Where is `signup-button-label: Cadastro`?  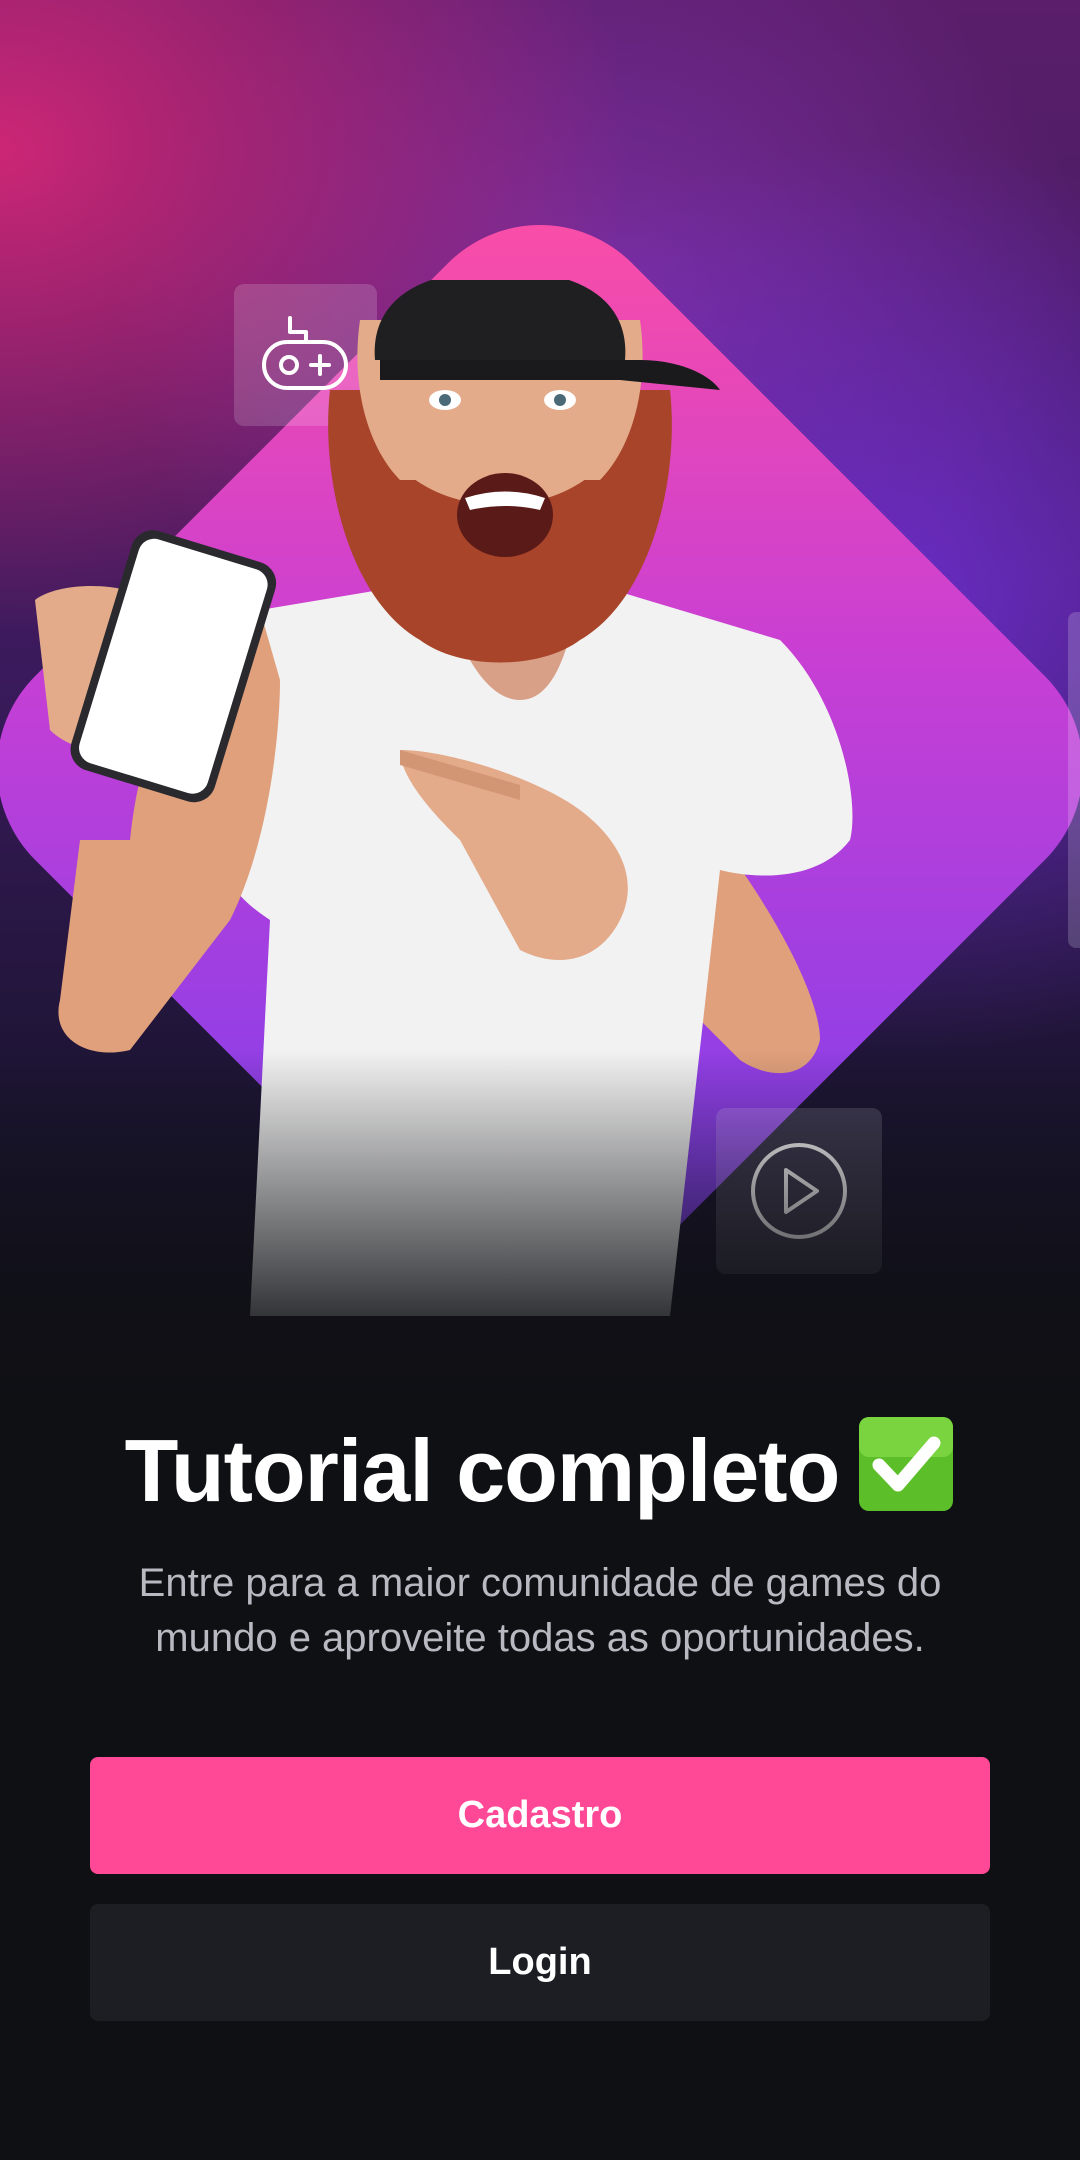 signup-button-label: Cadastro is located at coordinates (540, 1815).